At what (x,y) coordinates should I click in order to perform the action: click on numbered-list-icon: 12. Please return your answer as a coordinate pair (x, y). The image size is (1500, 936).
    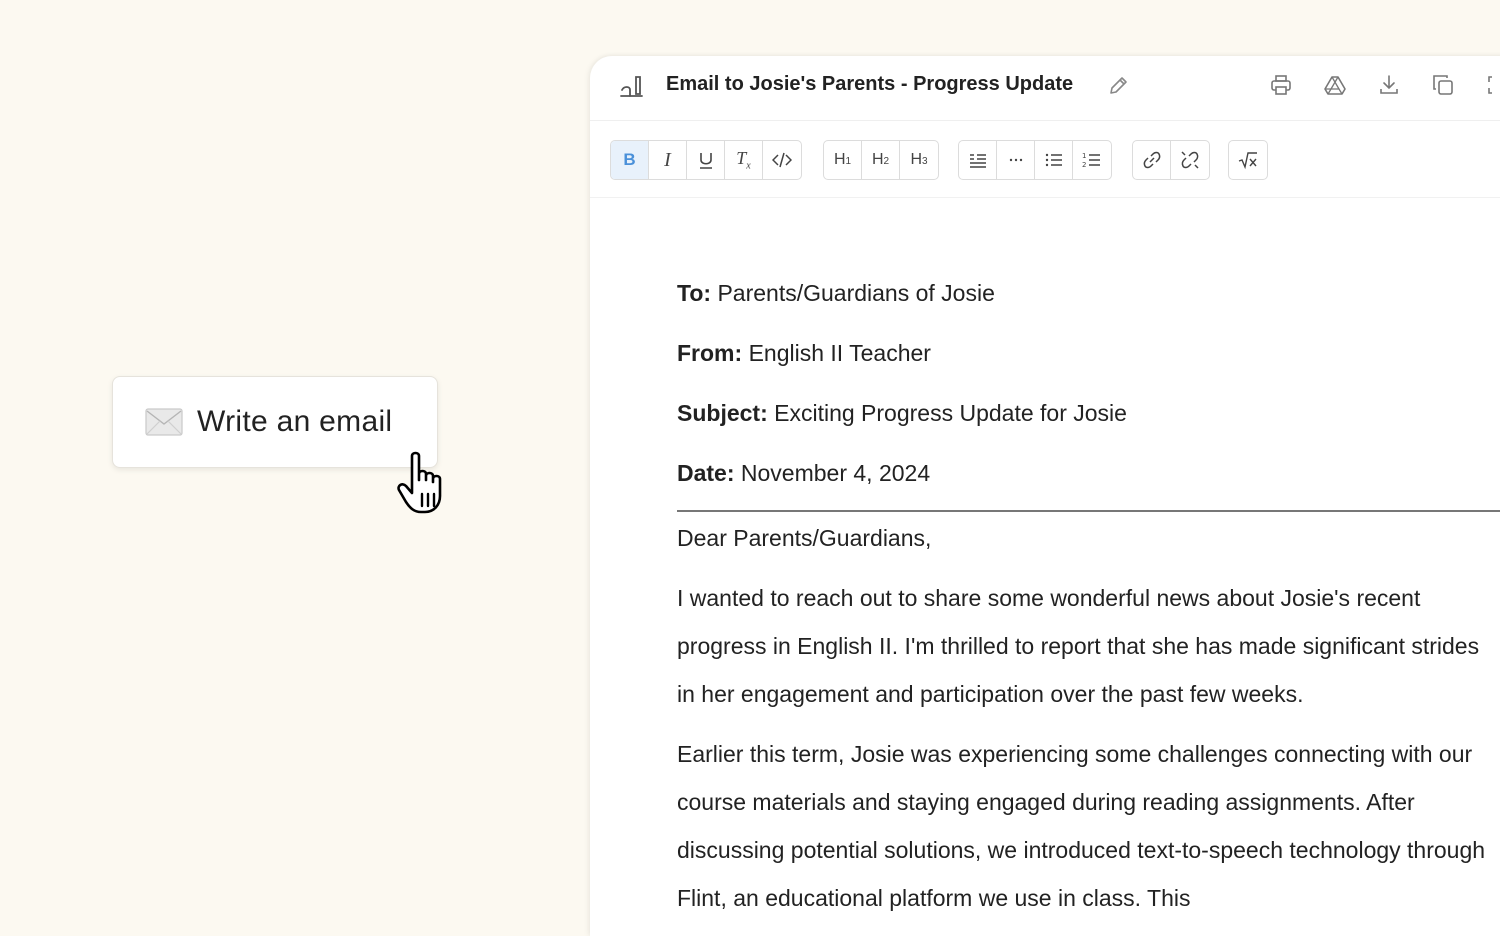
    Looking at the image, I should click on (1091, 160).